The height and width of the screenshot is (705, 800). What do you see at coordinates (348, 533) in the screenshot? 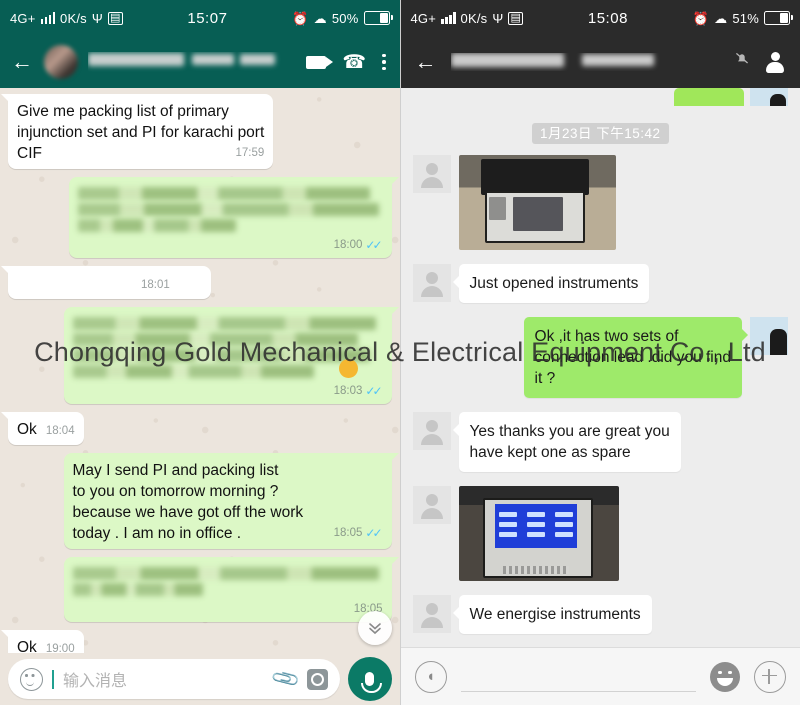
I see `message-time: 18:05` at bounding box center [348, 533].